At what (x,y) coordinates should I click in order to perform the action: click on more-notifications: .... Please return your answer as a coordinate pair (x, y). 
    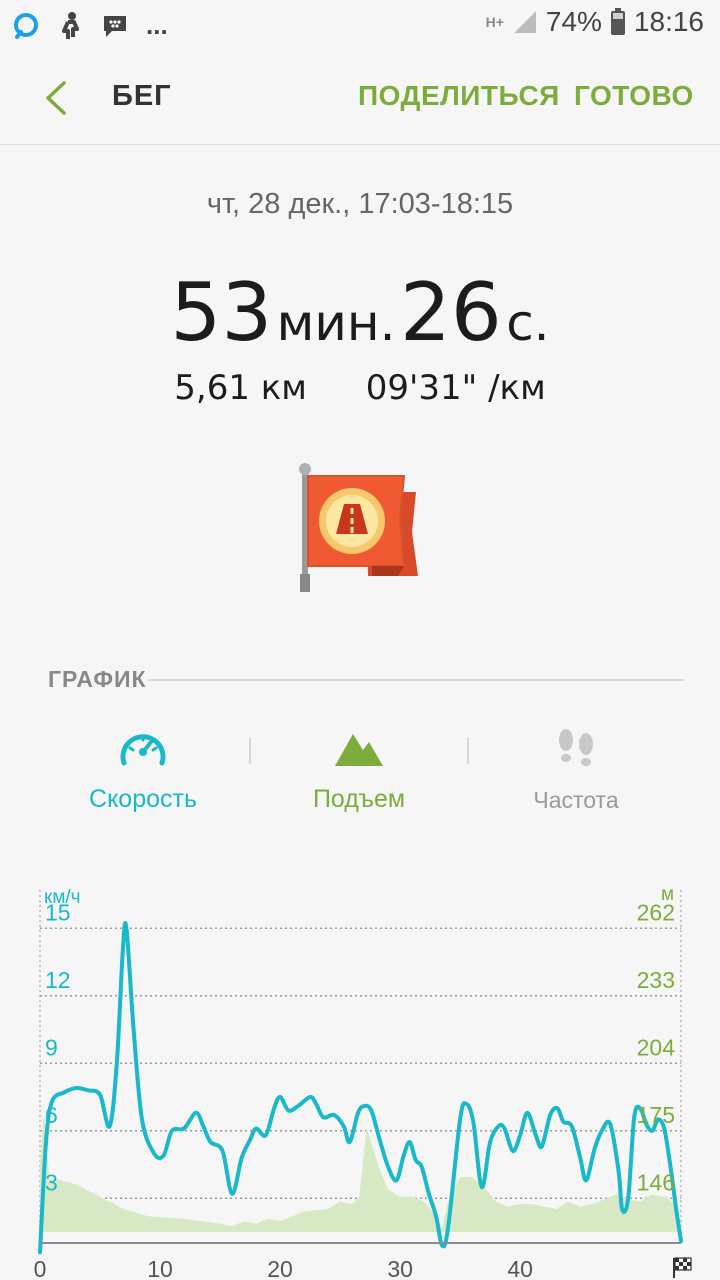
    Looking at the image, I should click on (157, 25).